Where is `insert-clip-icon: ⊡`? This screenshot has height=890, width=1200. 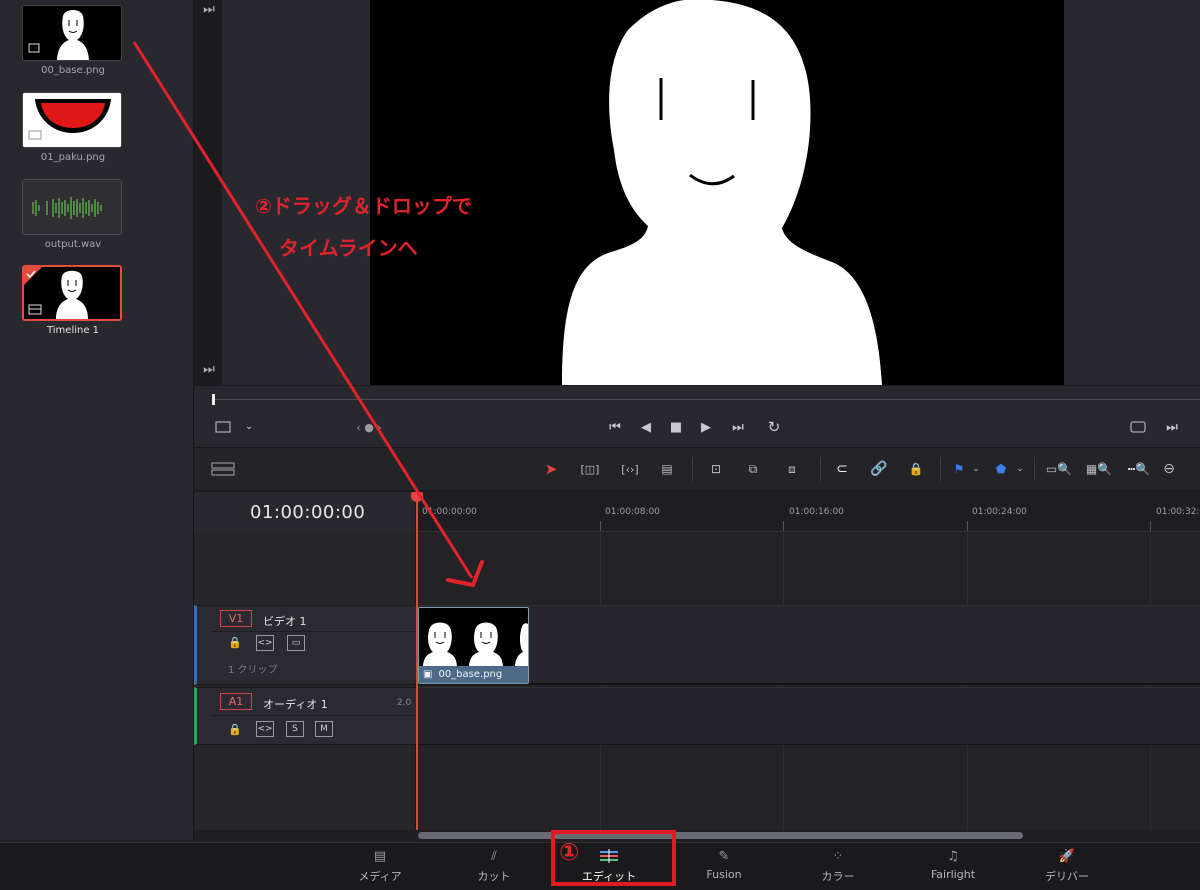 insert-clip-icon: ⊡ is located at coordinates (716, 469).